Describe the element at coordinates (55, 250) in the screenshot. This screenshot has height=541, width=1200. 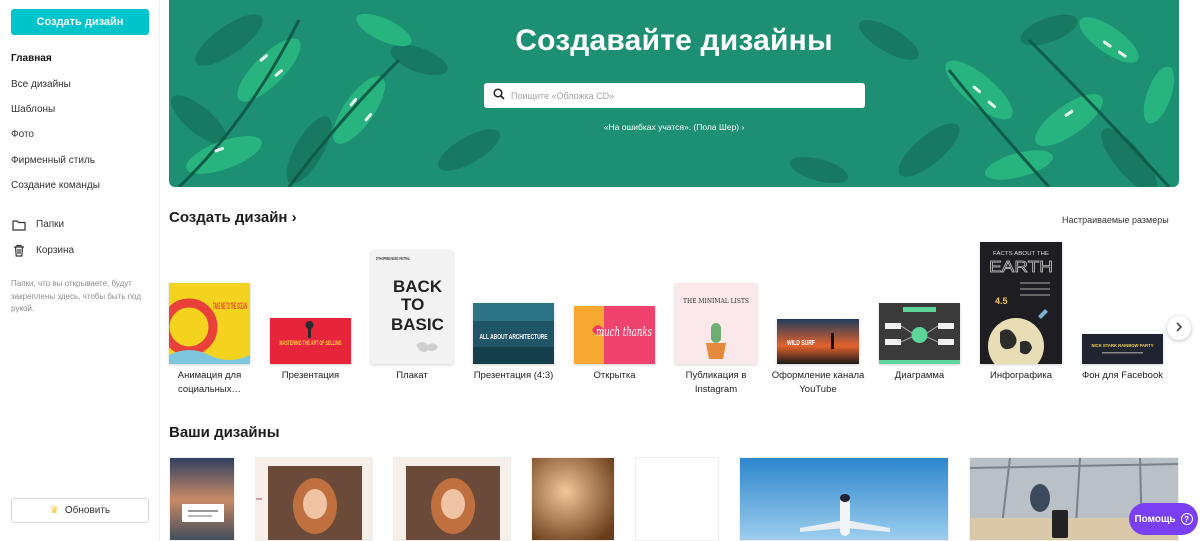
I see `sidebar-item-trash-label: Корзина` at that location.